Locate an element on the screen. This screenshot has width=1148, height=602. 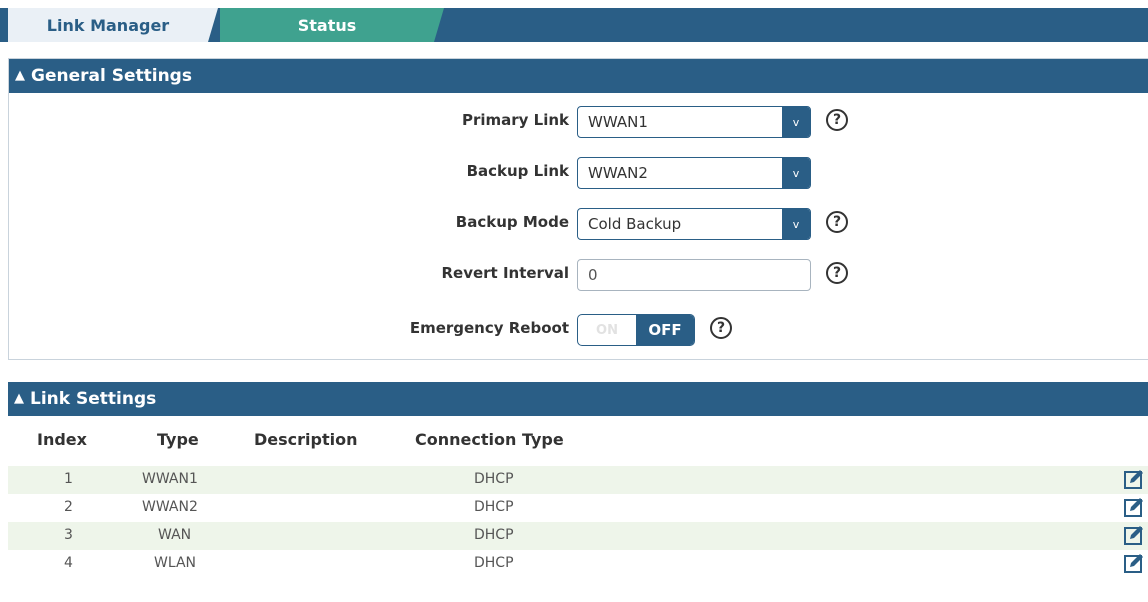
backup-mode-row: Backup Mode Cold Backup v ? is located at coordinates (578, 224).